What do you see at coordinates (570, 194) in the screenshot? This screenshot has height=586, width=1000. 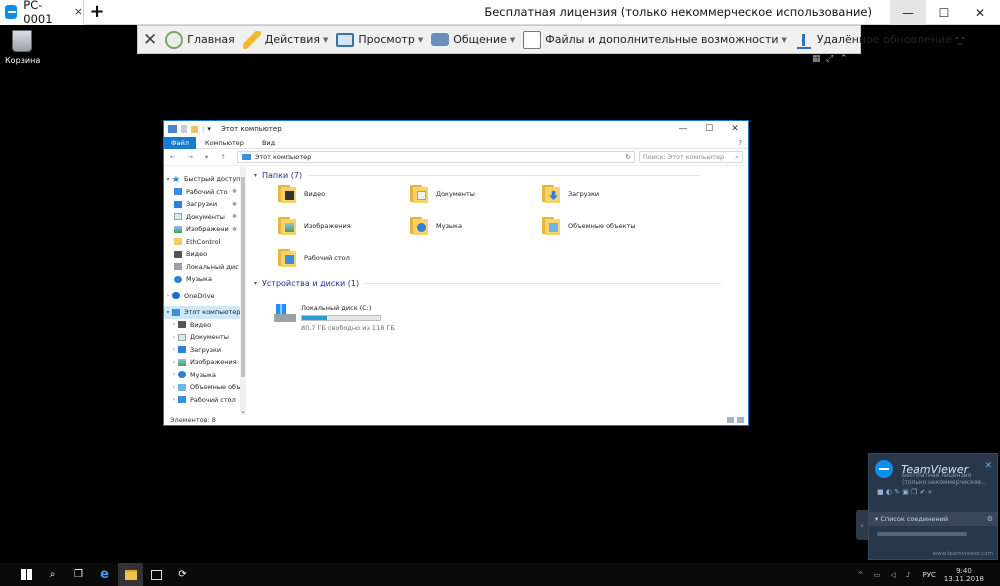 I see `folder-downloads: Загрузки` at bounding box center [570, 194].